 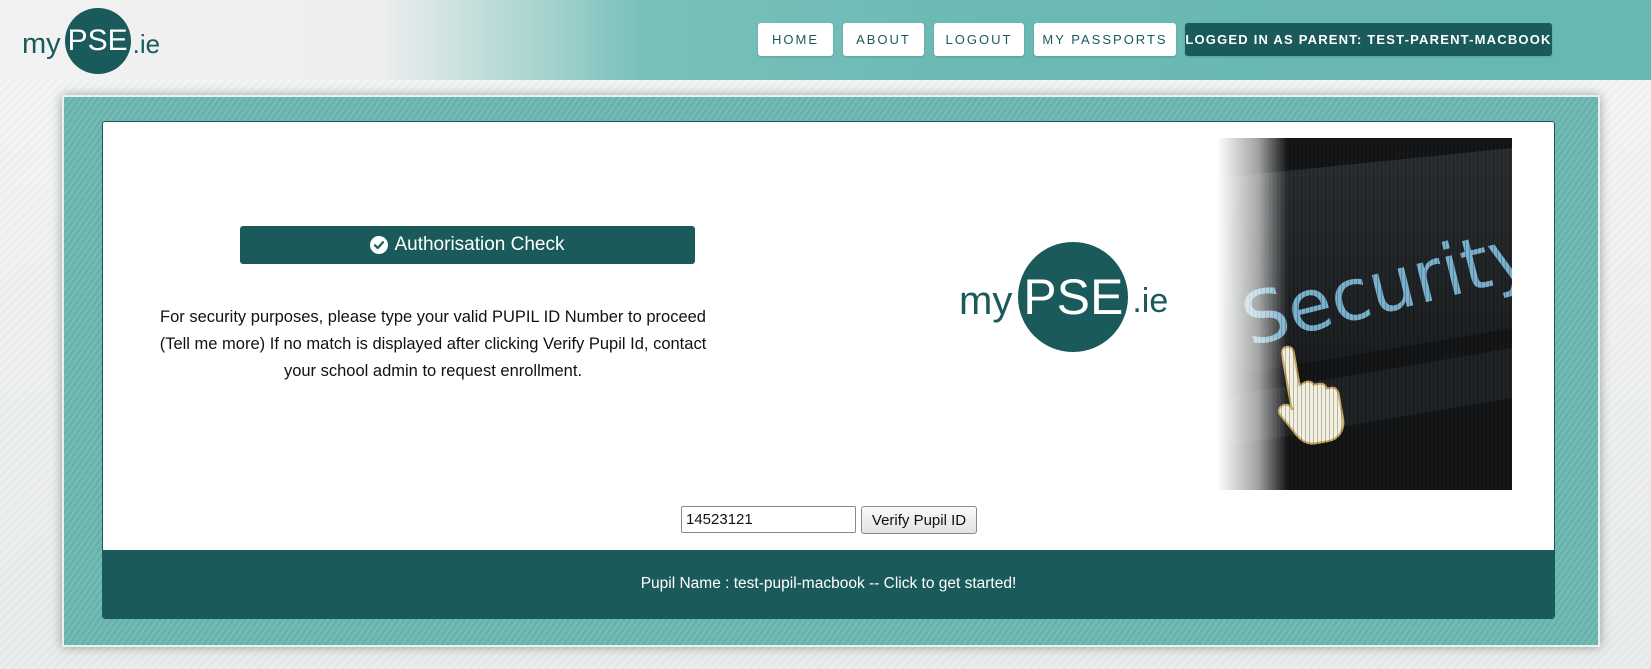 What do you see at coordinates (1364, 314) in the screenshot?
I see `security-image: Security` at bounding box center [1364, 314].